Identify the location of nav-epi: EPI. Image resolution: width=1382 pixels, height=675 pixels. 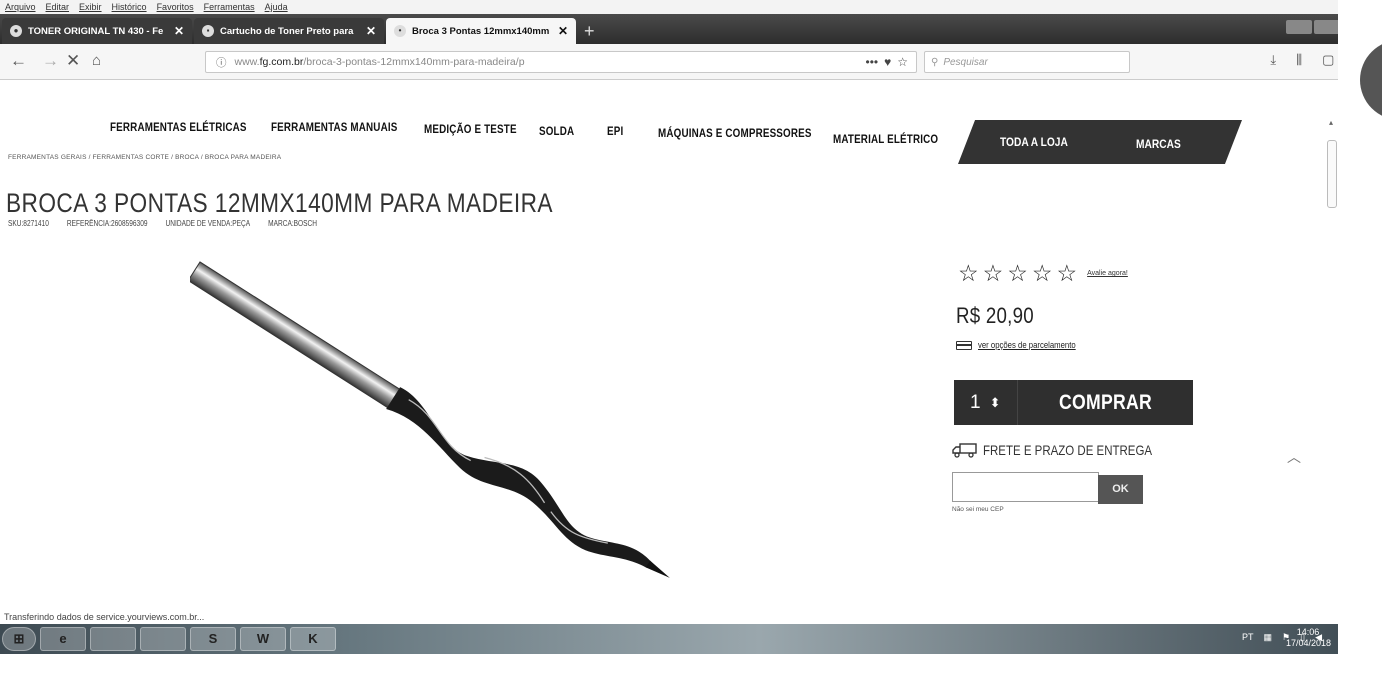
(615, 131).